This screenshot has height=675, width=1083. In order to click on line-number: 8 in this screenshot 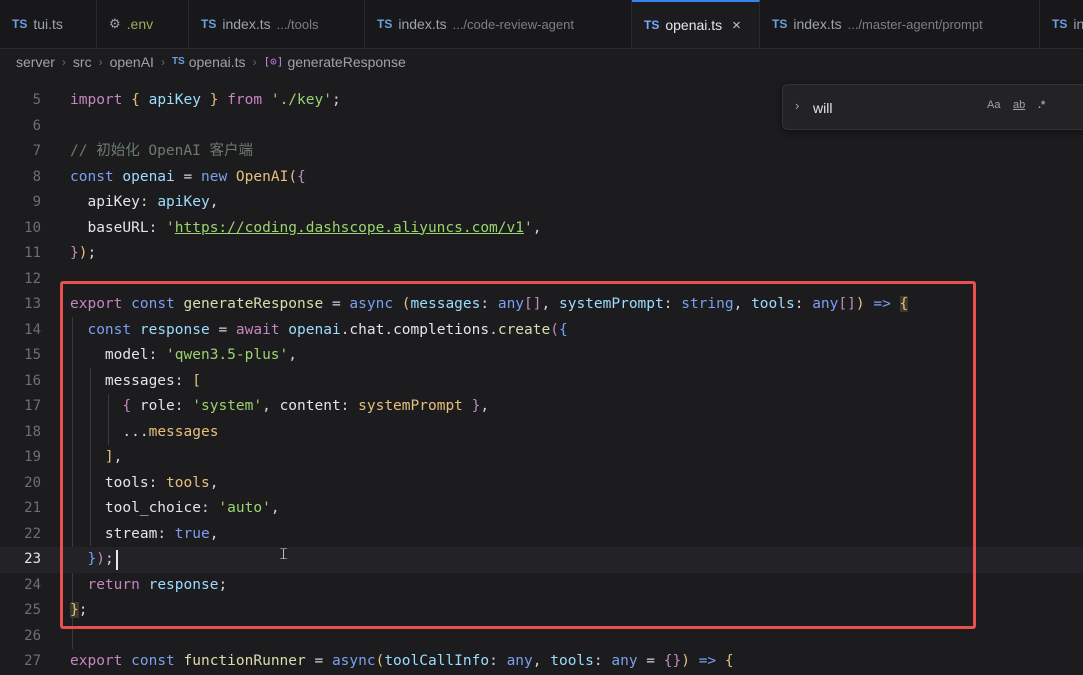, I will do `click(36, 176)`.